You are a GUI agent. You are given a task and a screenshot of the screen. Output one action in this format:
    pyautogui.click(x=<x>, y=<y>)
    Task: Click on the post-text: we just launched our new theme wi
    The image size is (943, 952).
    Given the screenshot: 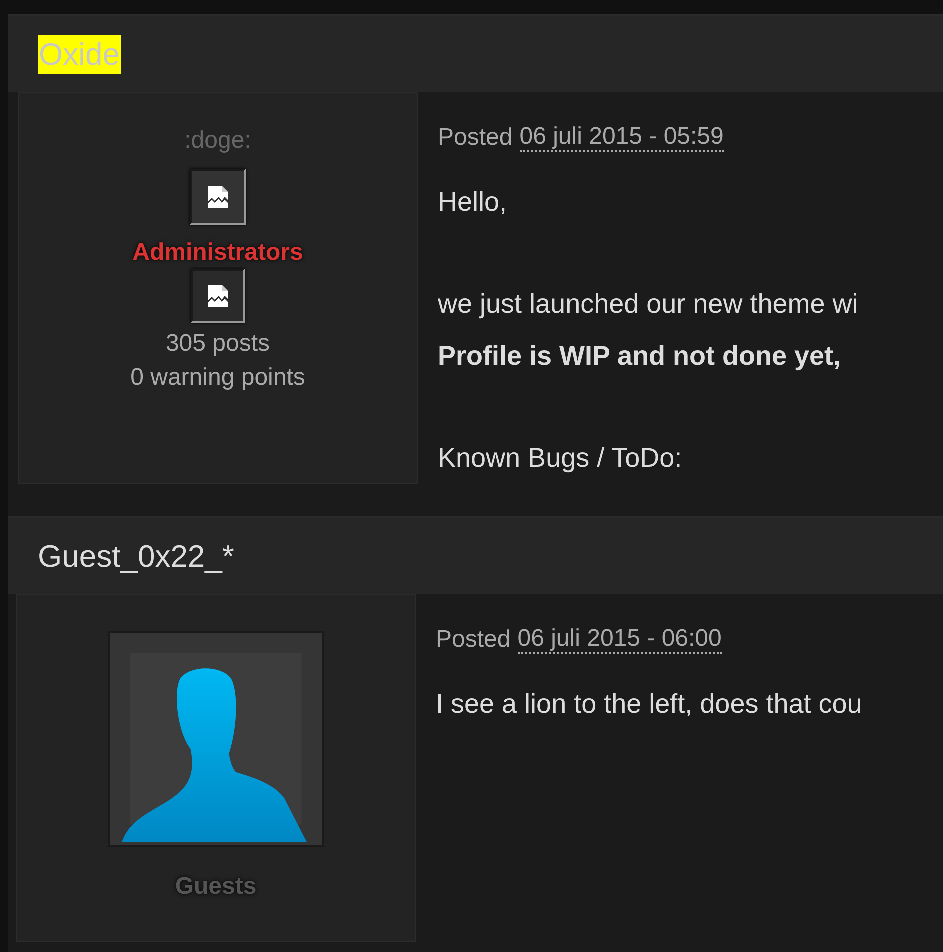 What is the action you would take?
    pyautogui.click(x=648, y=304)
    